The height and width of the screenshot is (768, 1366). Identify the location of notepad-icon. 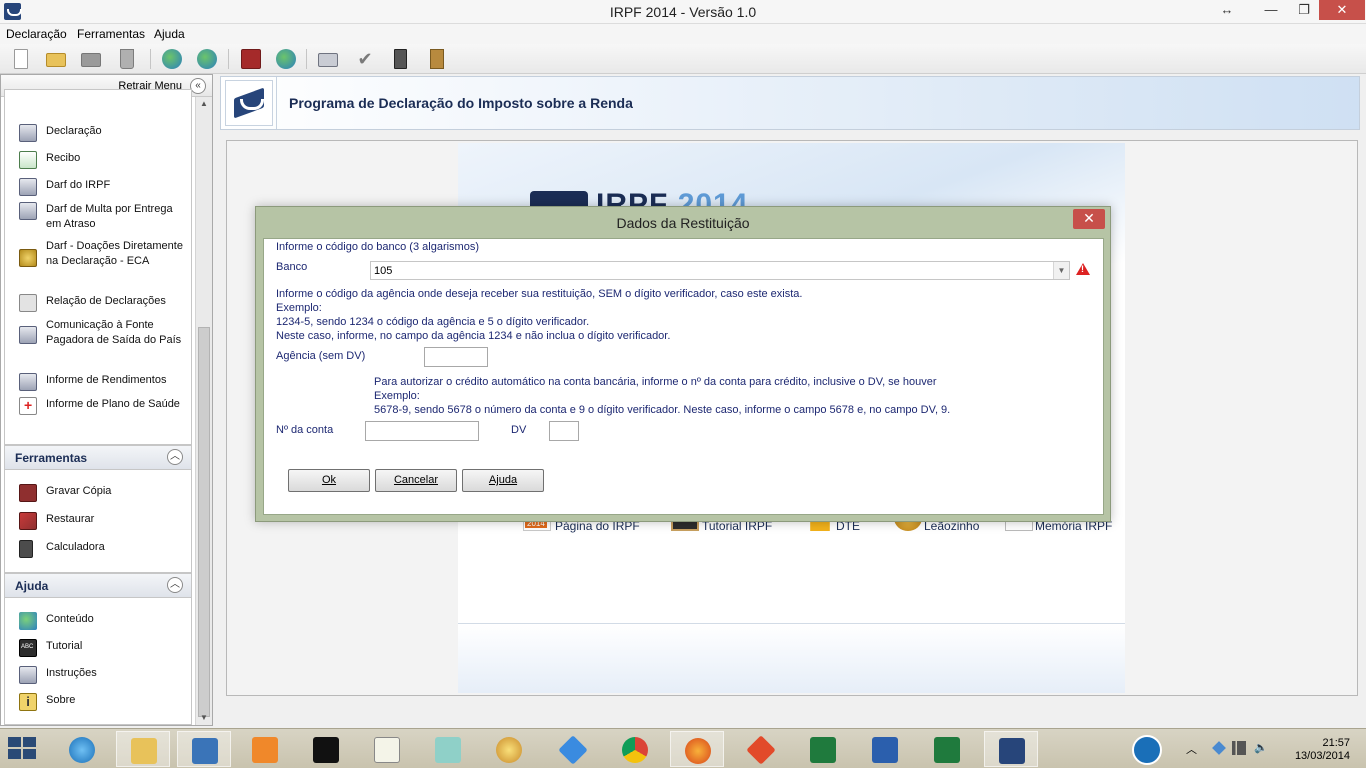
(387, 749).